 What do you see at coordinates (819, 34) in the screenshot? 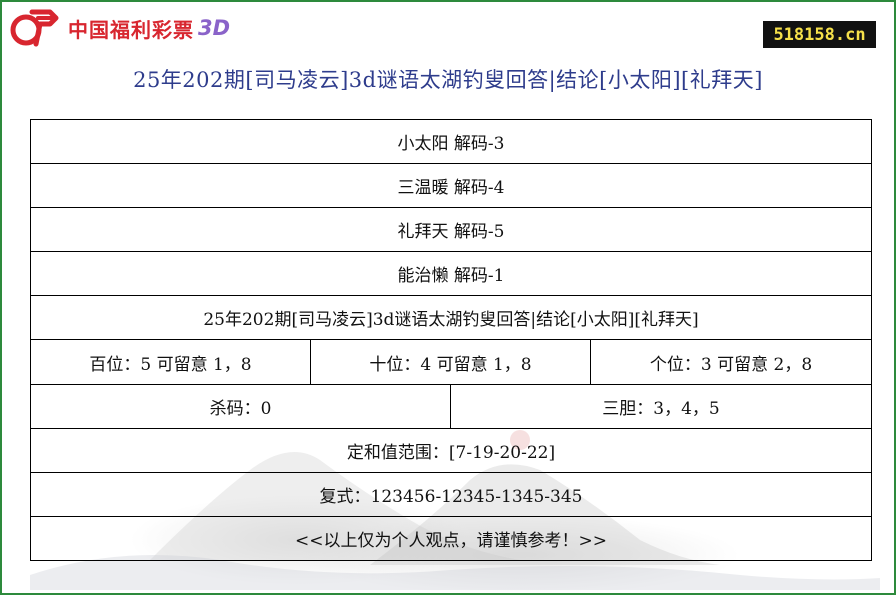
I see `site-badge: 518158.cn` at bounding box center [819, 34].